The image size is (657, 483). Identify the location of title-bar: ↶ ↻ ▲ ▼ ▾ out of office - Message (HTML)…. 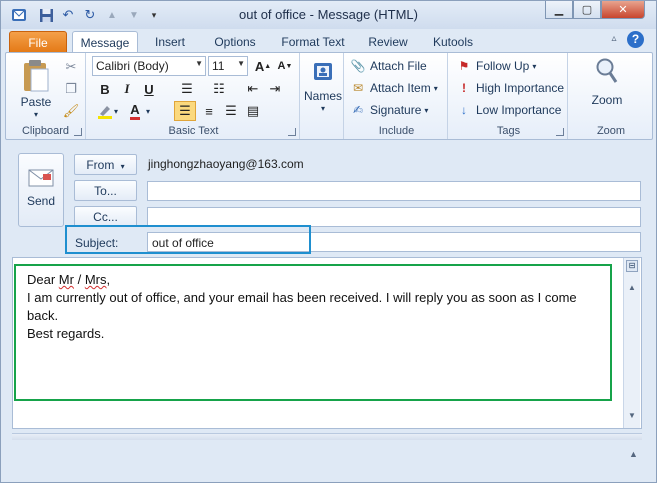
(328, 15).